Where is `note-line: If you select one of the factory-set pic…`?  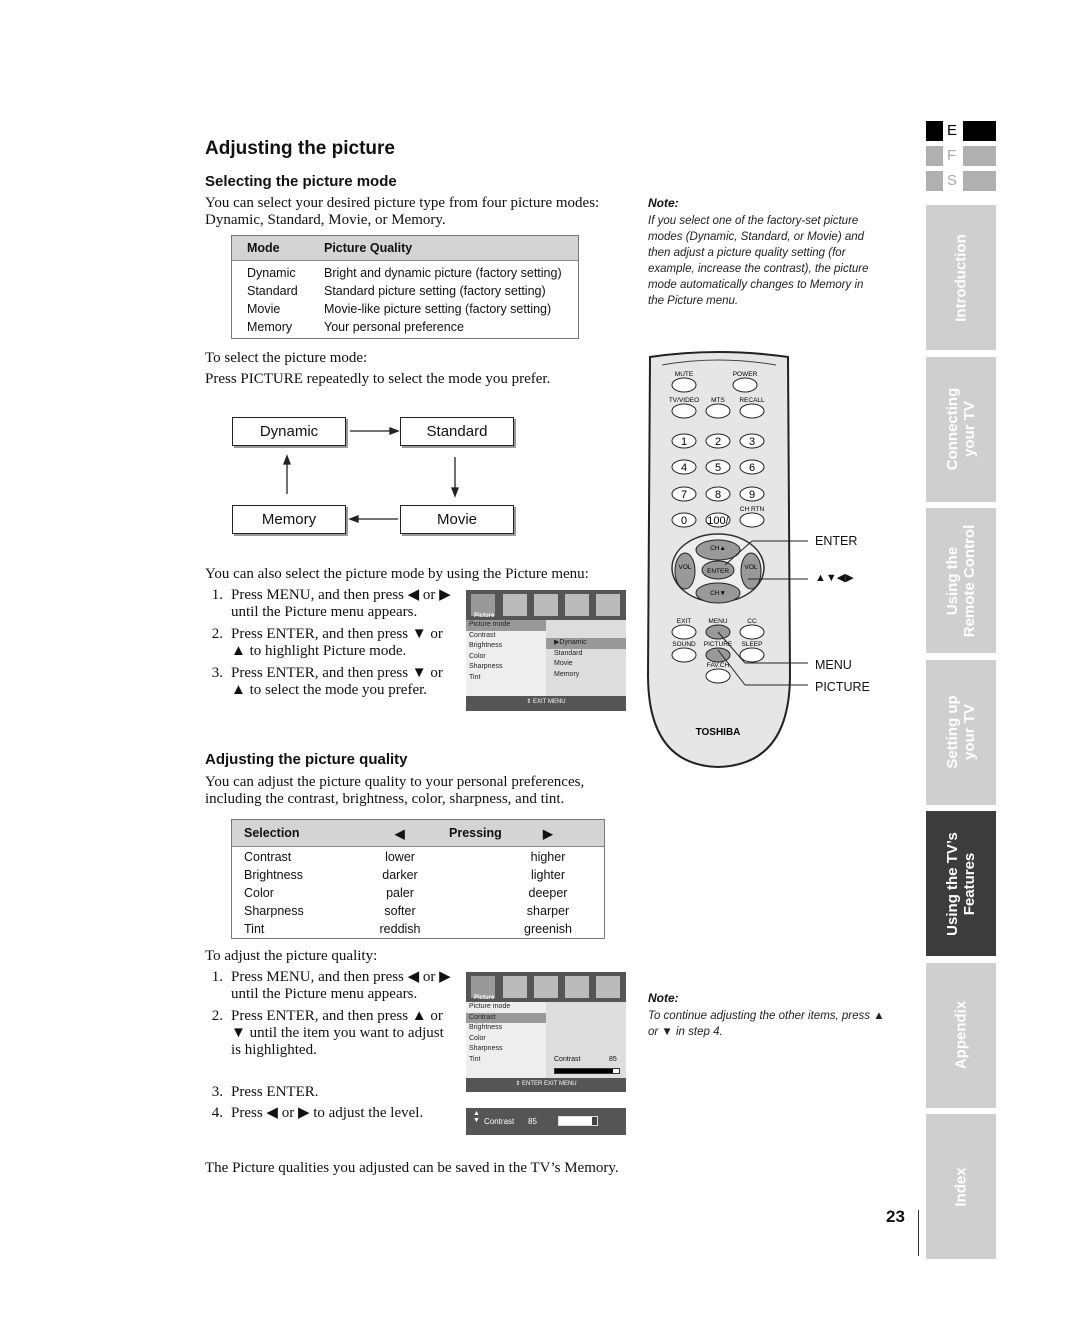
note-line: If you select one of the factory-set pic… is located at coordinates (753, 221).